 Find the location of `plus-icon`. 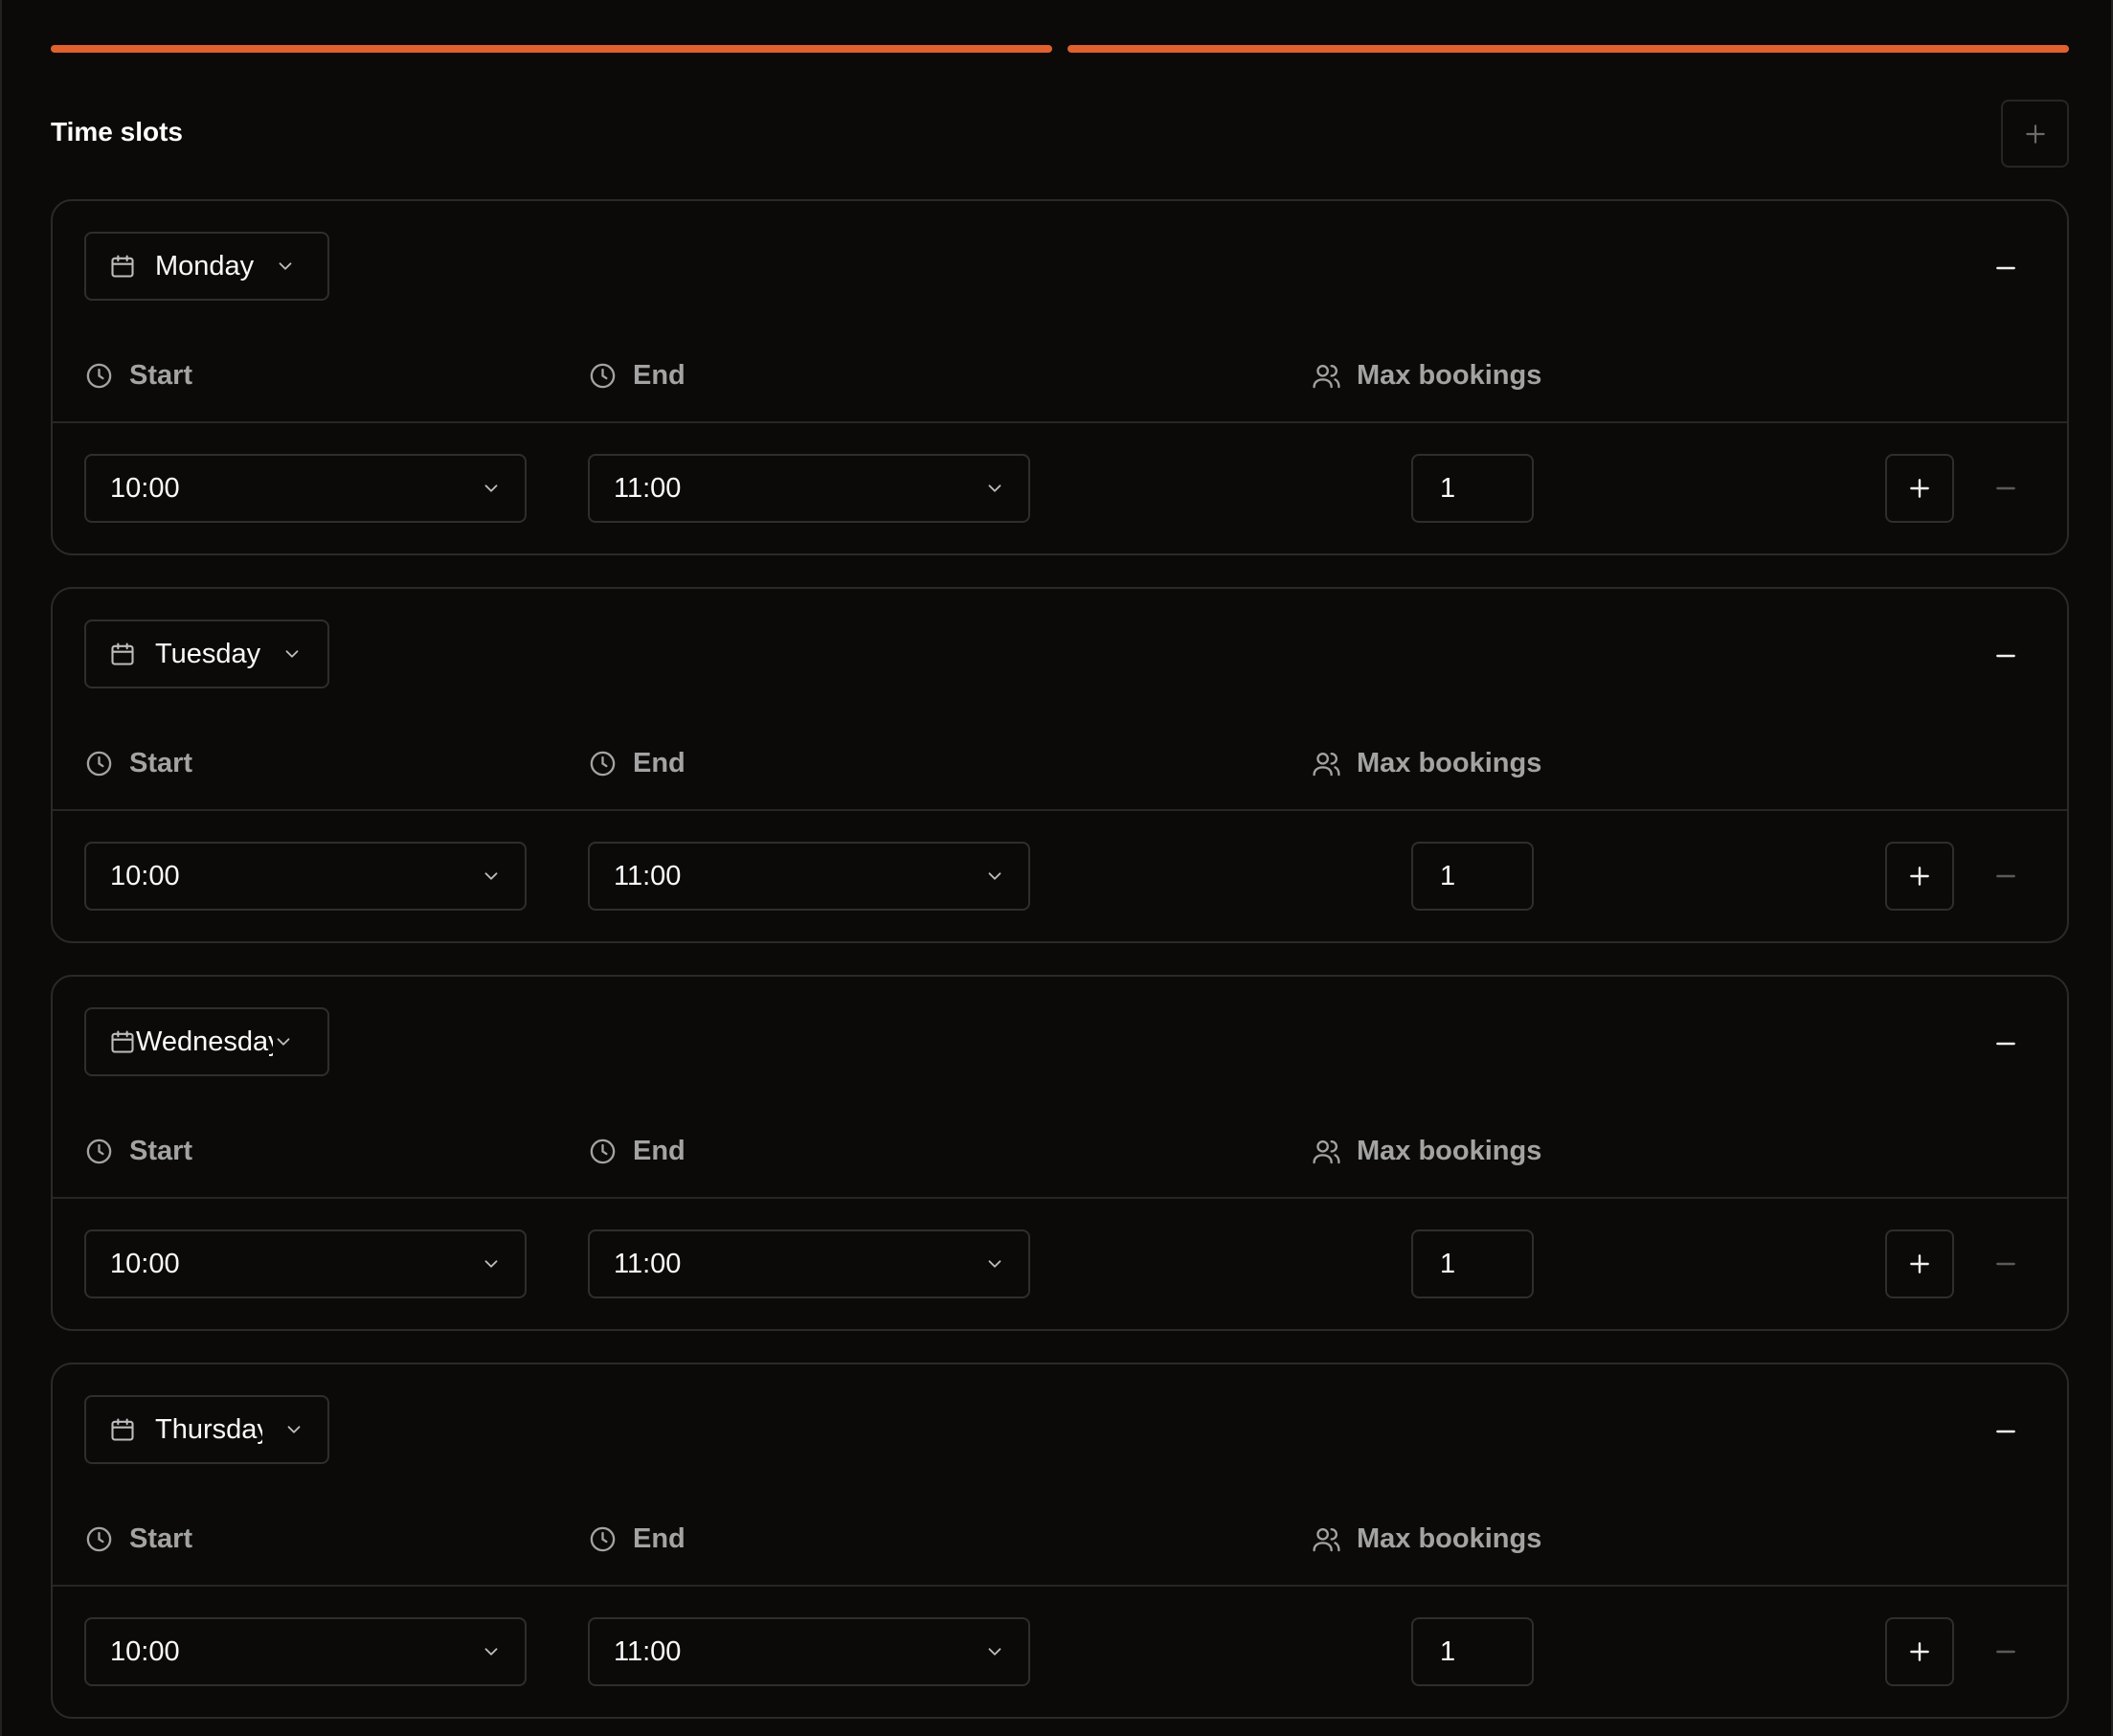

plus-icon is located at coordinates (1919, 488).